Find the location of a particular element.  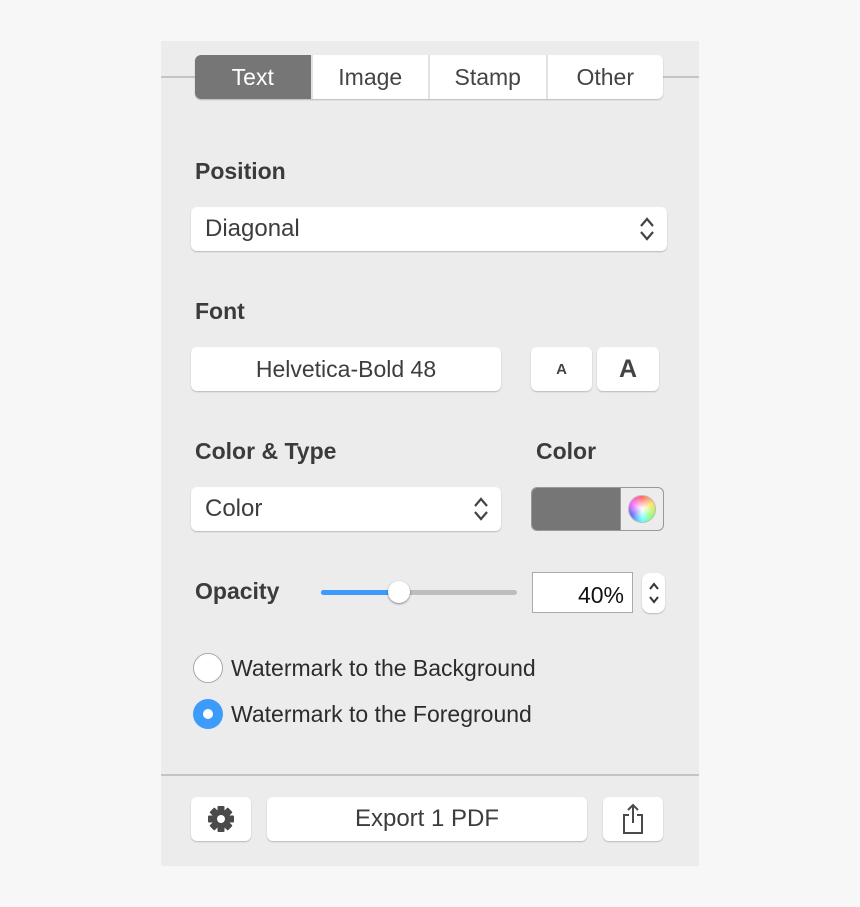

stepper-arrows-icon is located at coordinates (653, 593).